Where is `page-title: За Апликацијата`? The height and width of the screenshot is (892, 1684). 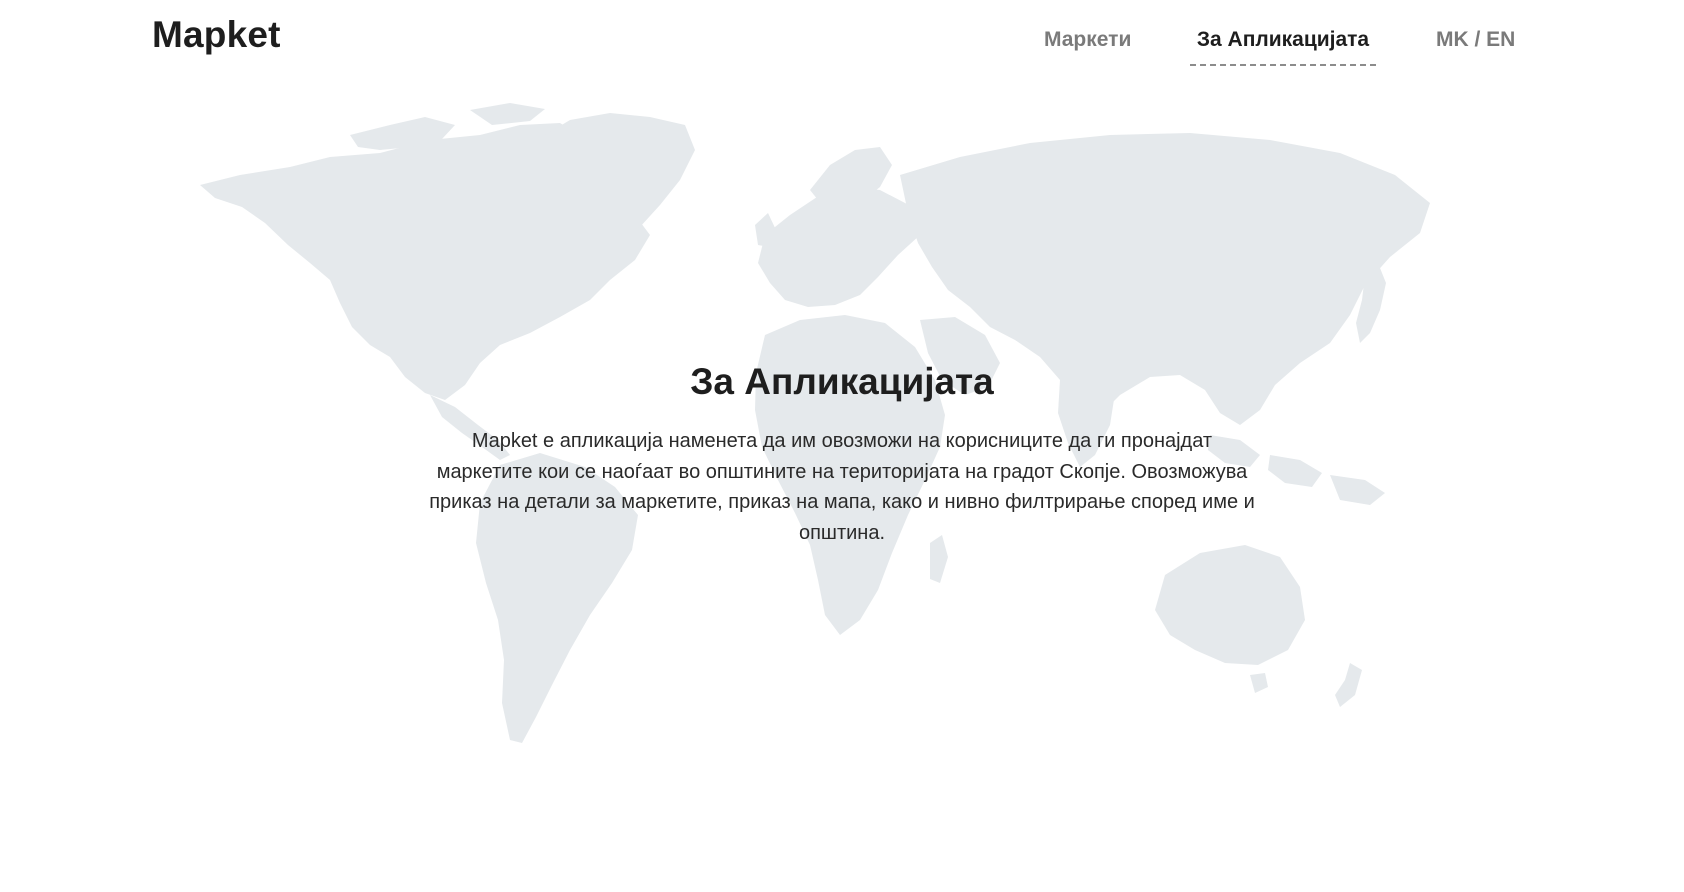 page-title: За Апликацијата is located at coordinates (842, 381).